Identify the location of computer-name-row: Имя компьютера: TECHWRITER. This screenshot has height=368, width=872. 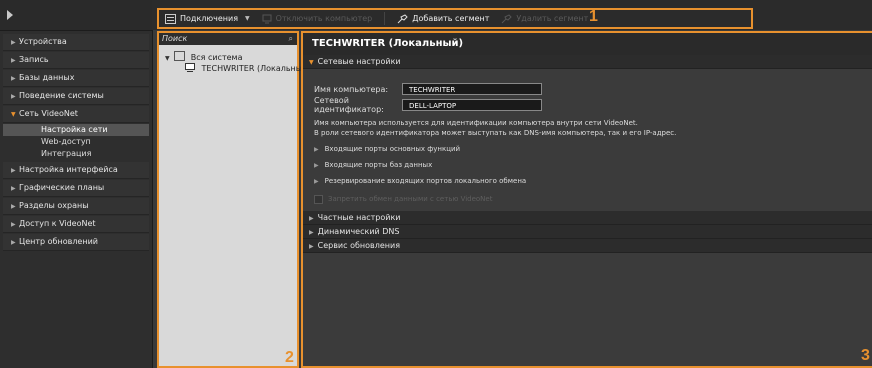
(593, 89).